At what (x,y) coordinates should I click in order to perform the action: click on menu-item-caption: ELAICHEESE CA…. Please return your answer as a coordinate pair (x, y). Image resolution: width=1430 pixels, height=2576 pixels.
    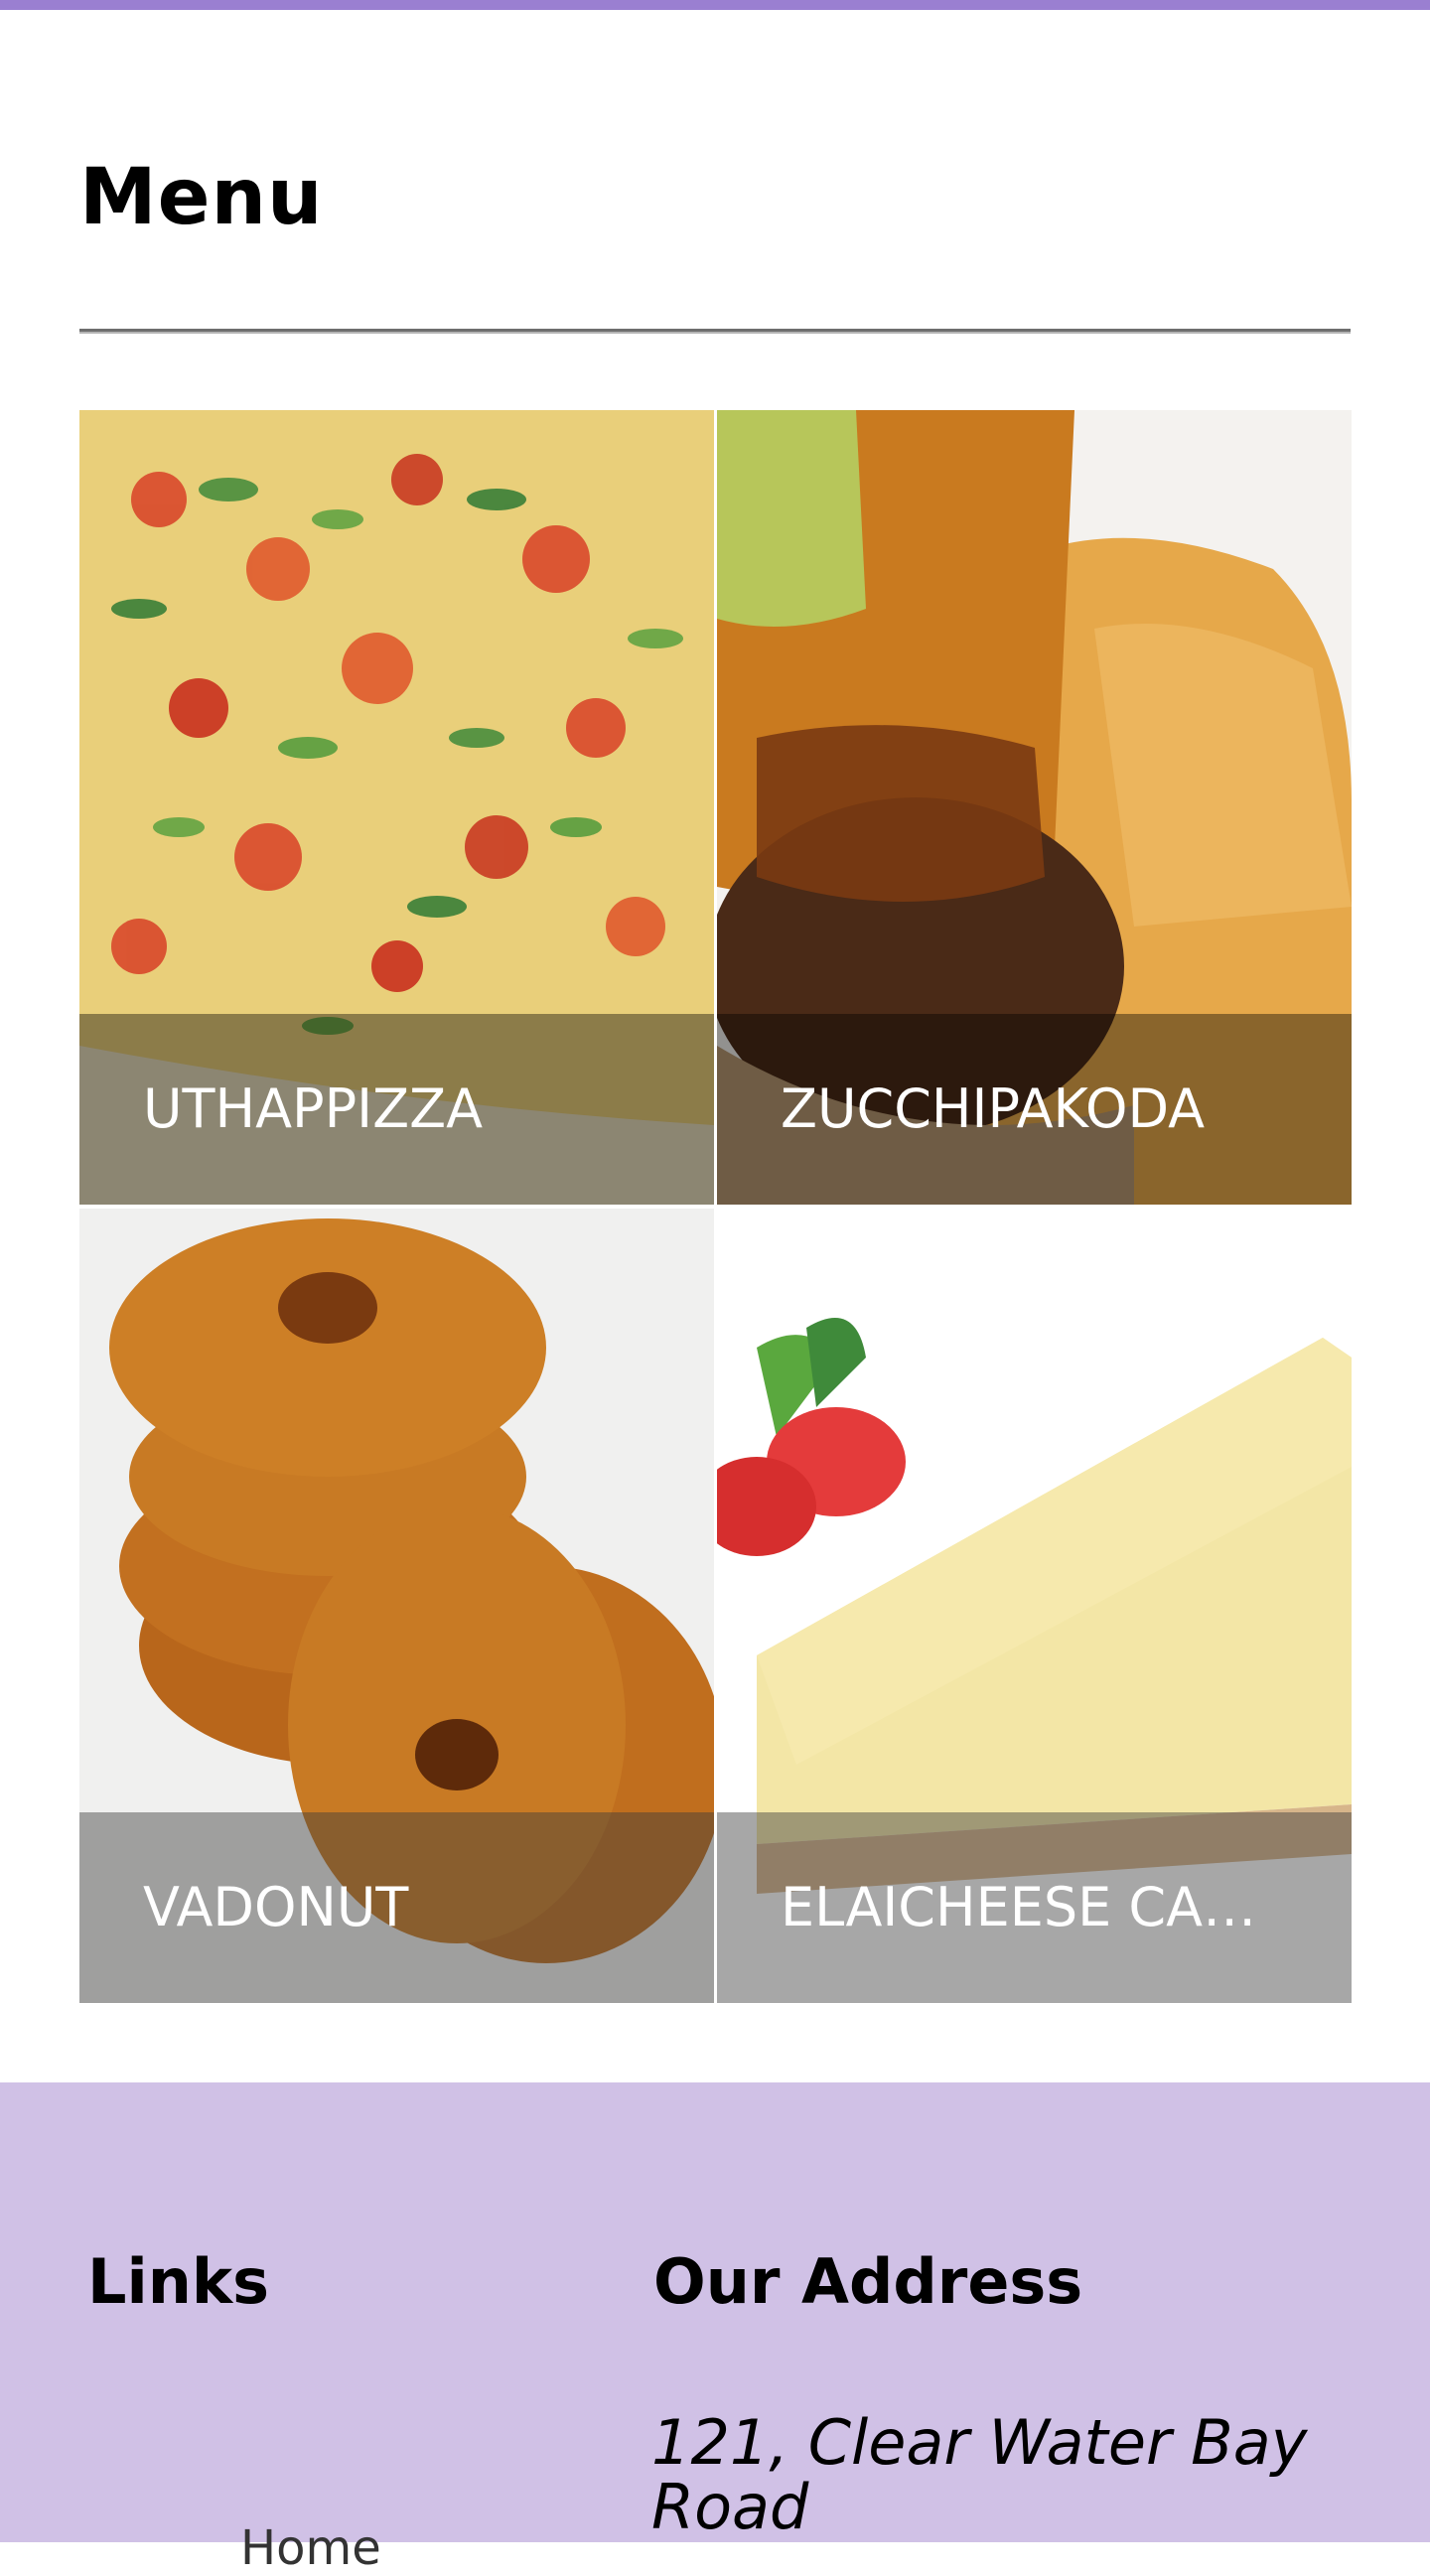
    Looking at the image, I should click on (1034, 1907).